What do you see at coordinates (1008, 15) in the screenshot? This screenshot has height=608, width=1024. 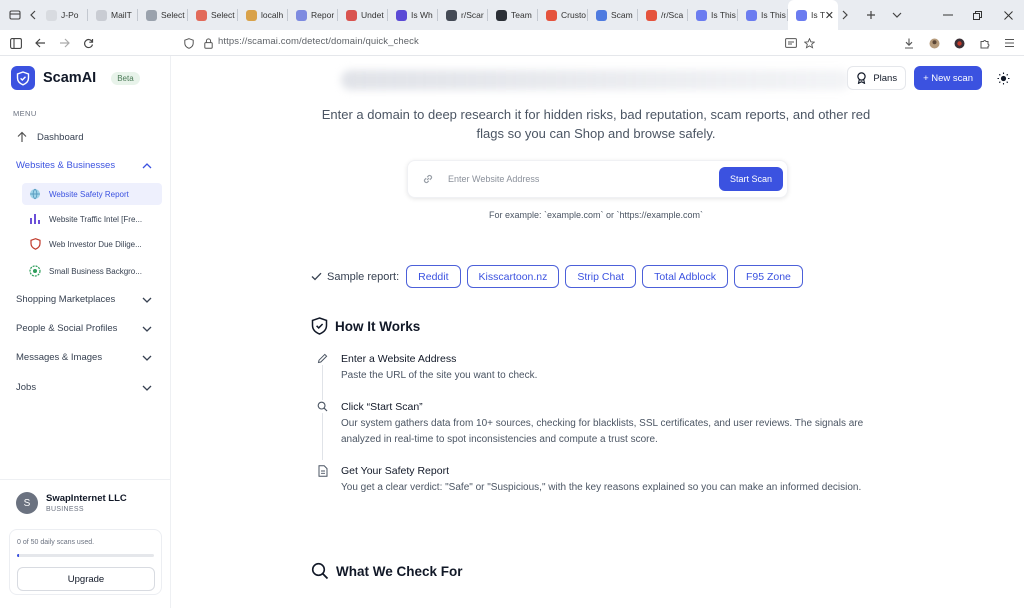 I see `close-window-icon` at bounding box center [1008, 15].